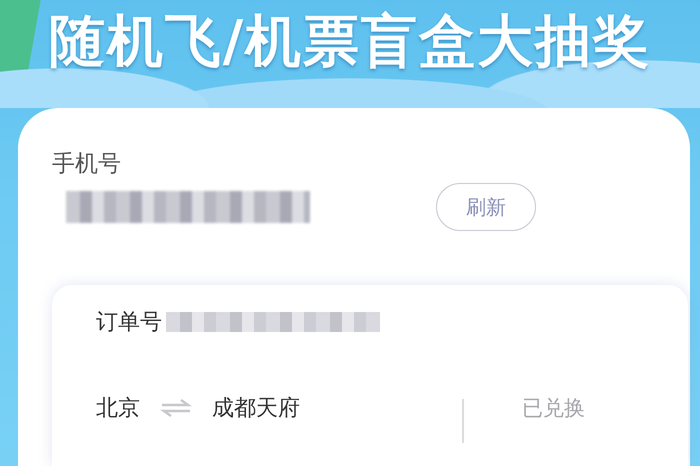 This screenshot has height=466, width=700. I want to click on refresh-button: 刷新, so click(486, 207).